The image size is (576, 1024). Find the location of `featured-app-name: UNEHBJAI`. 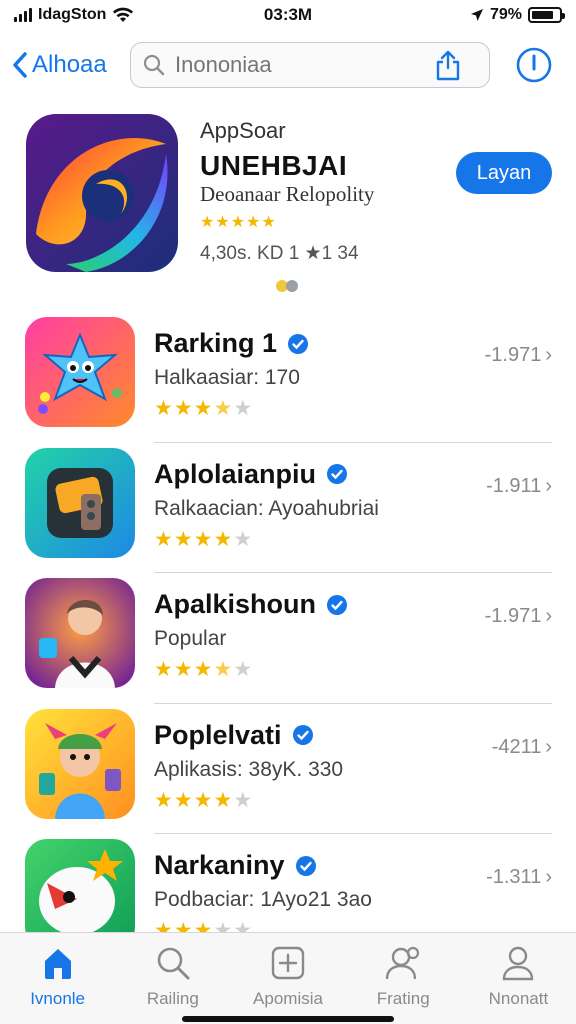

featured-app-name: UNEHBJAI is located at coordinates (274, 165).